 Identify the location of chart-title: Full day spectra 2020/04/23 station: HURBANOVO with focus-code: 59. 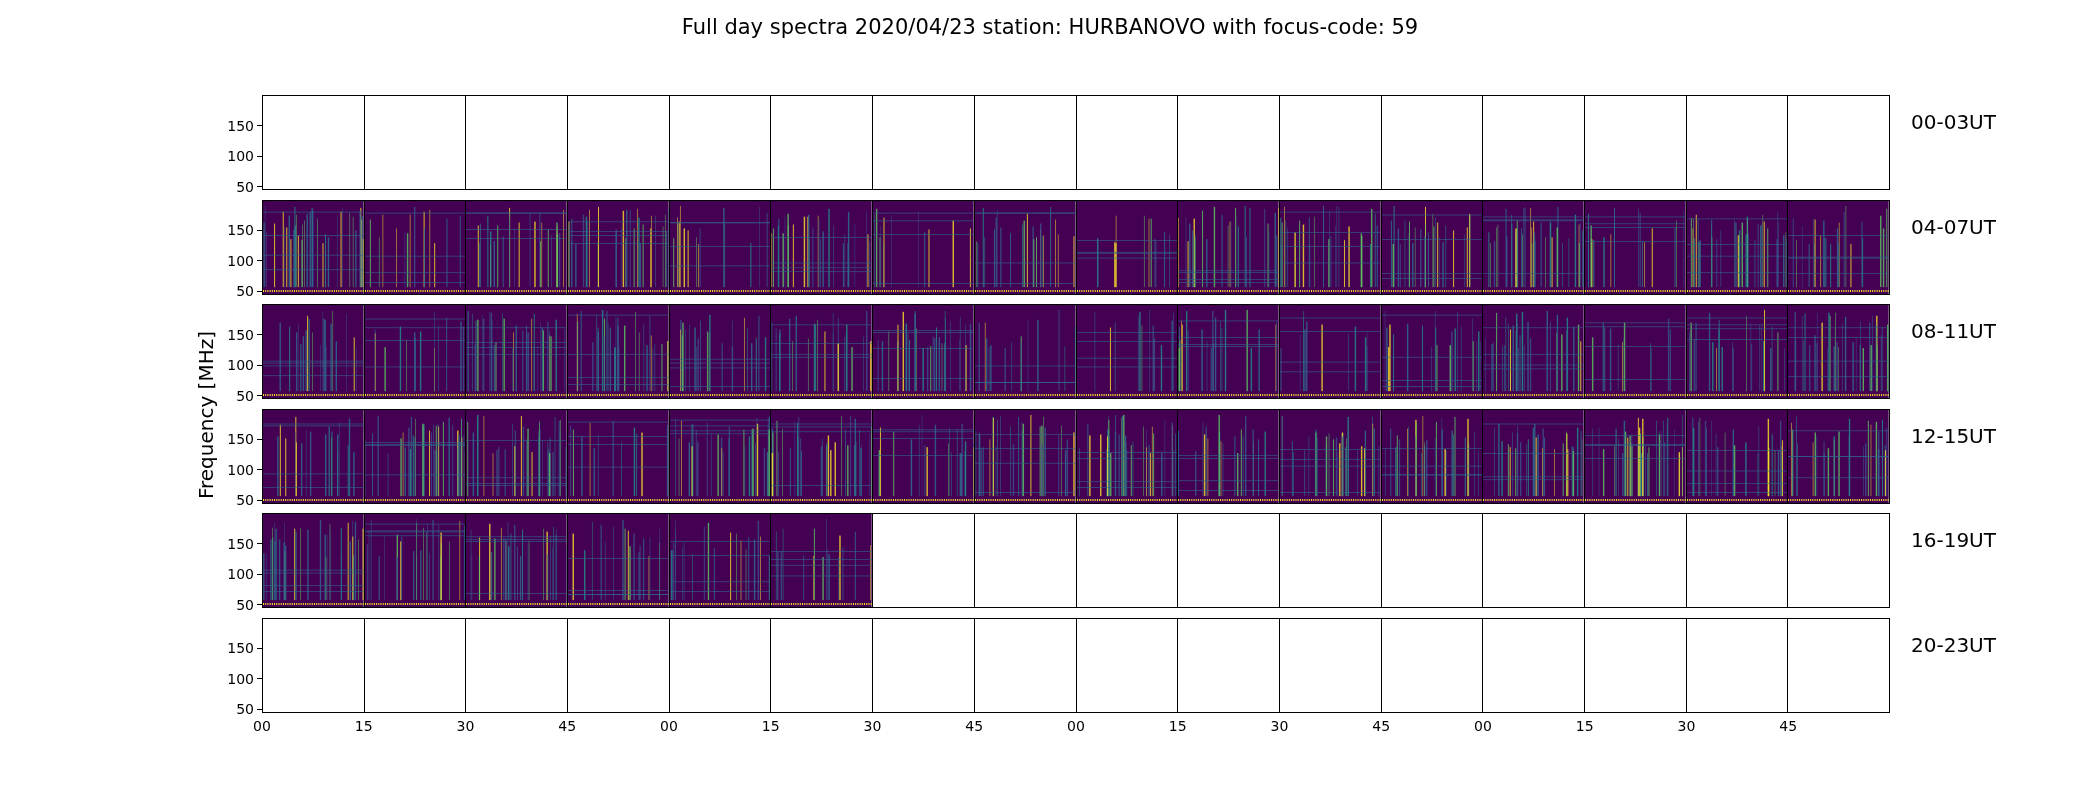
(1050, 27).